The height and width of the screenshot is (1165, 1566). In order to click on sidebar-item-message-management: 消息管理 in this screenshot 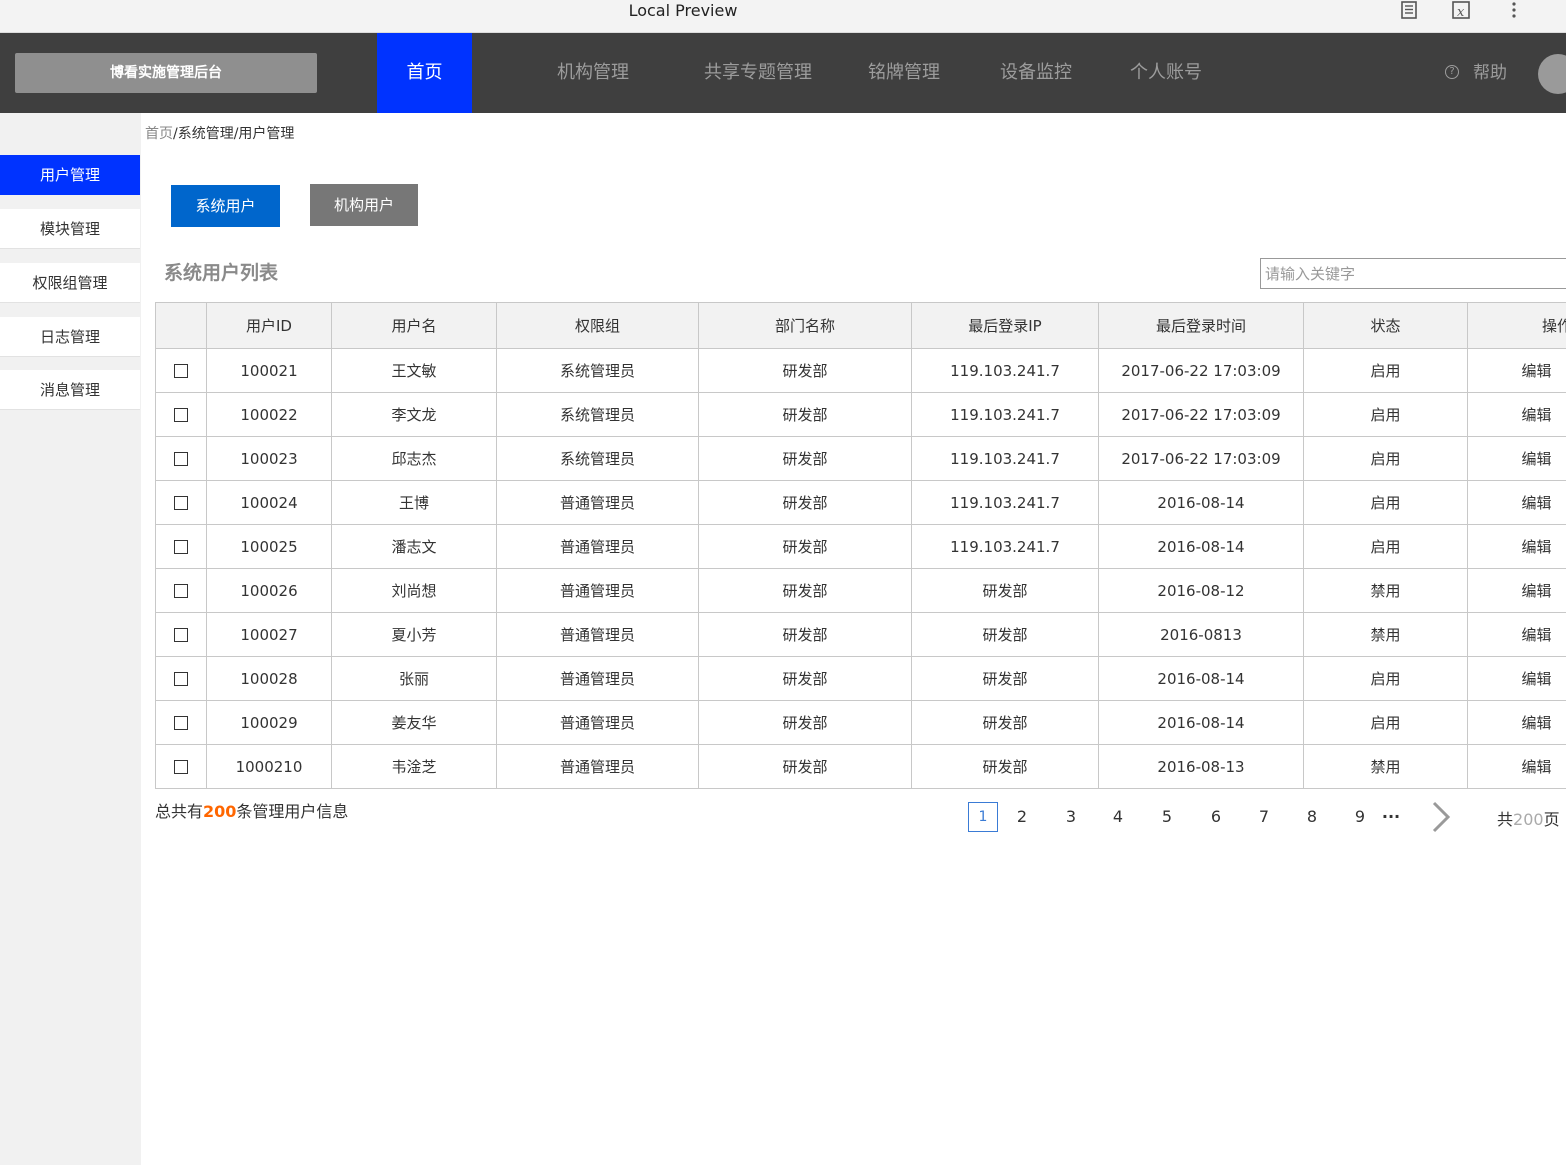, I will do `click(70, 390)`.